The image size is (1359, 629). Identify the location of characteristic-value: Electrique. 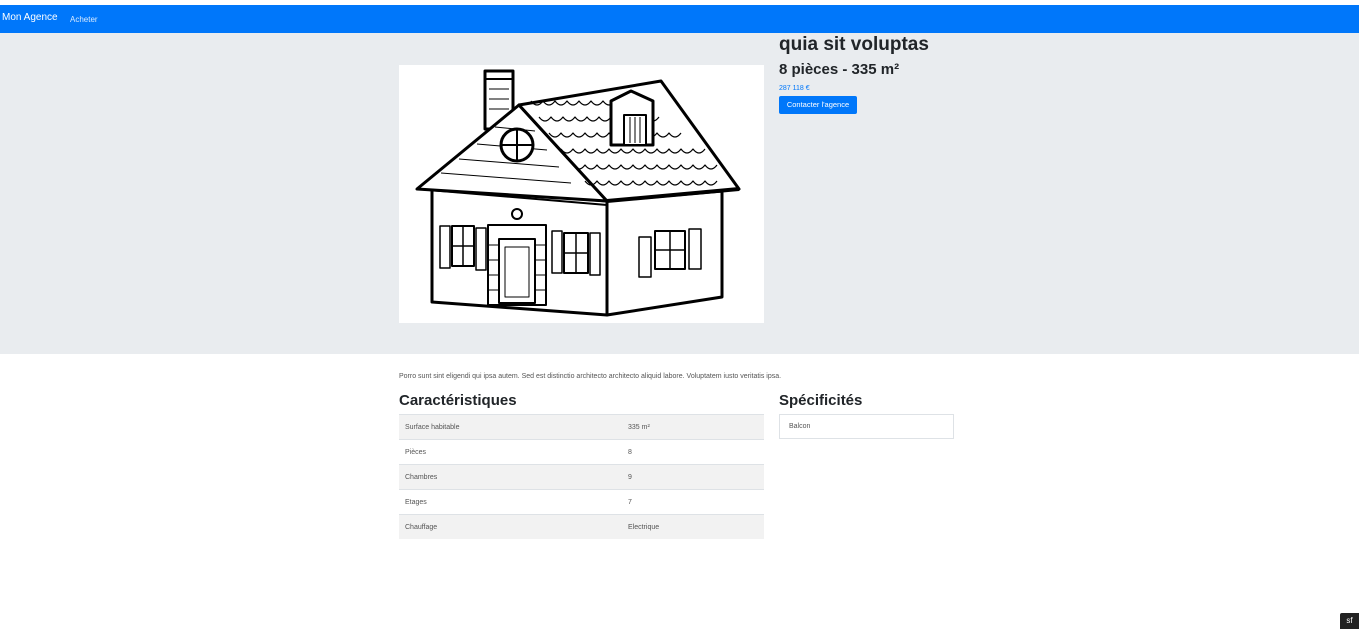
(696, 526).